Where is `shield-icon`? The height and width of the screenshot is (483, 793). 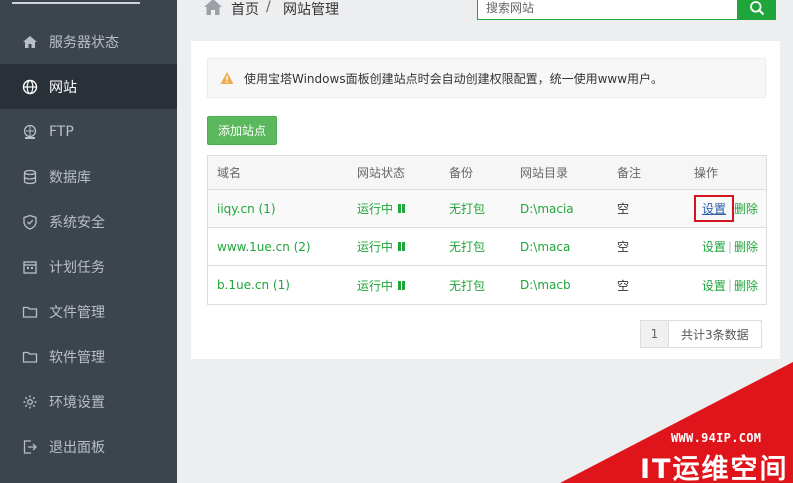
shield-icon is located at coordinates (30, 222).